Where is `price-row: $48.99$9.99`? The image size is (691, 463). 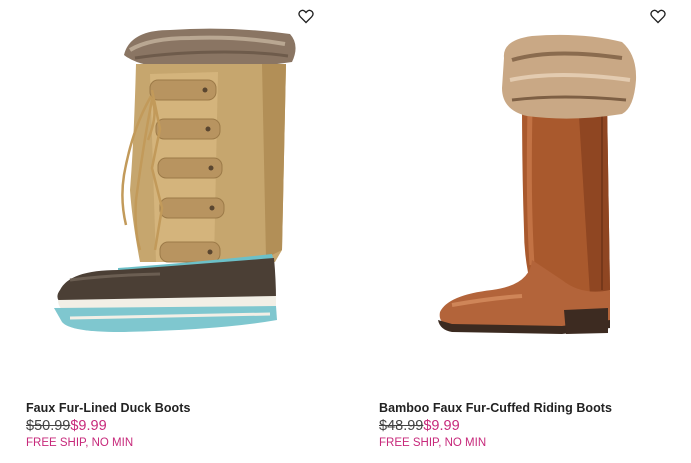
price-row: $48.99$9.99 is located at coordinates (495, 426).